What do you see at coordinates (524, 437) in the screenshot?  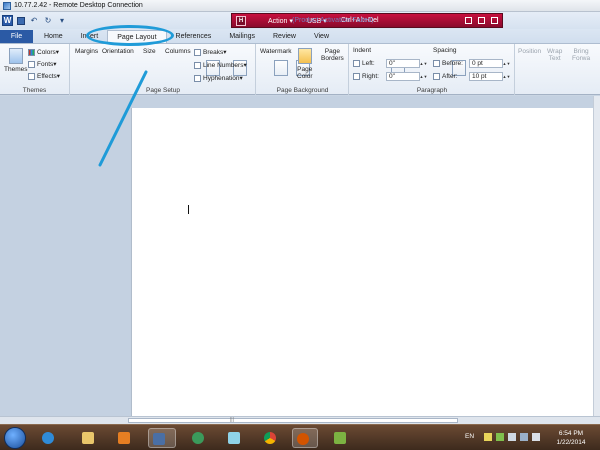 I see `tray-network-icon` at bounding box center [524, 437].